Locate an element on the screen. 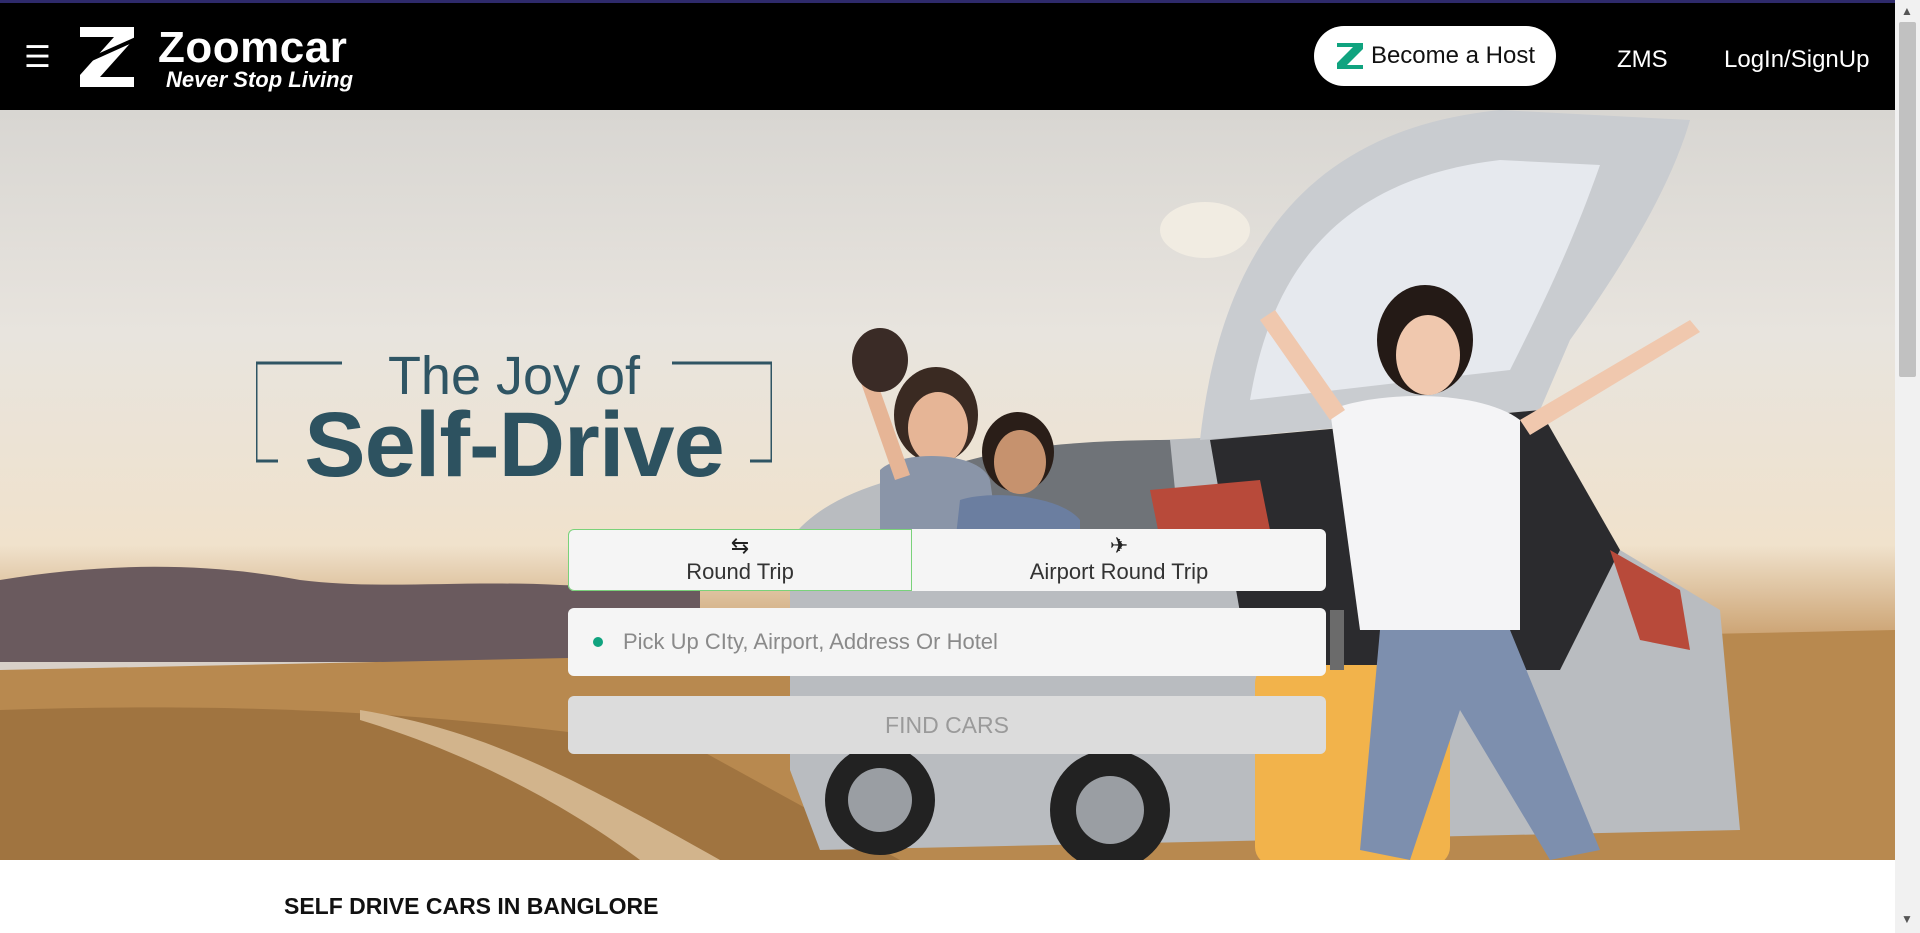 The width and height of the screenshot is (1920, 933). scroll-down-arrow-icon: ▼ is located at coordinates (1907, 919).